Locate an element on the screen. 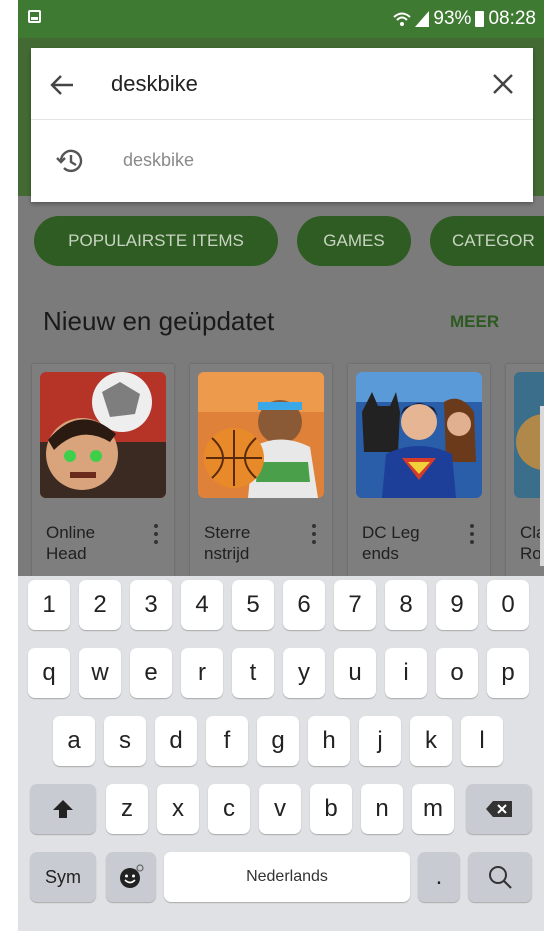 The image size is (548, 931). close-icon is located at coordinates (503, 84).